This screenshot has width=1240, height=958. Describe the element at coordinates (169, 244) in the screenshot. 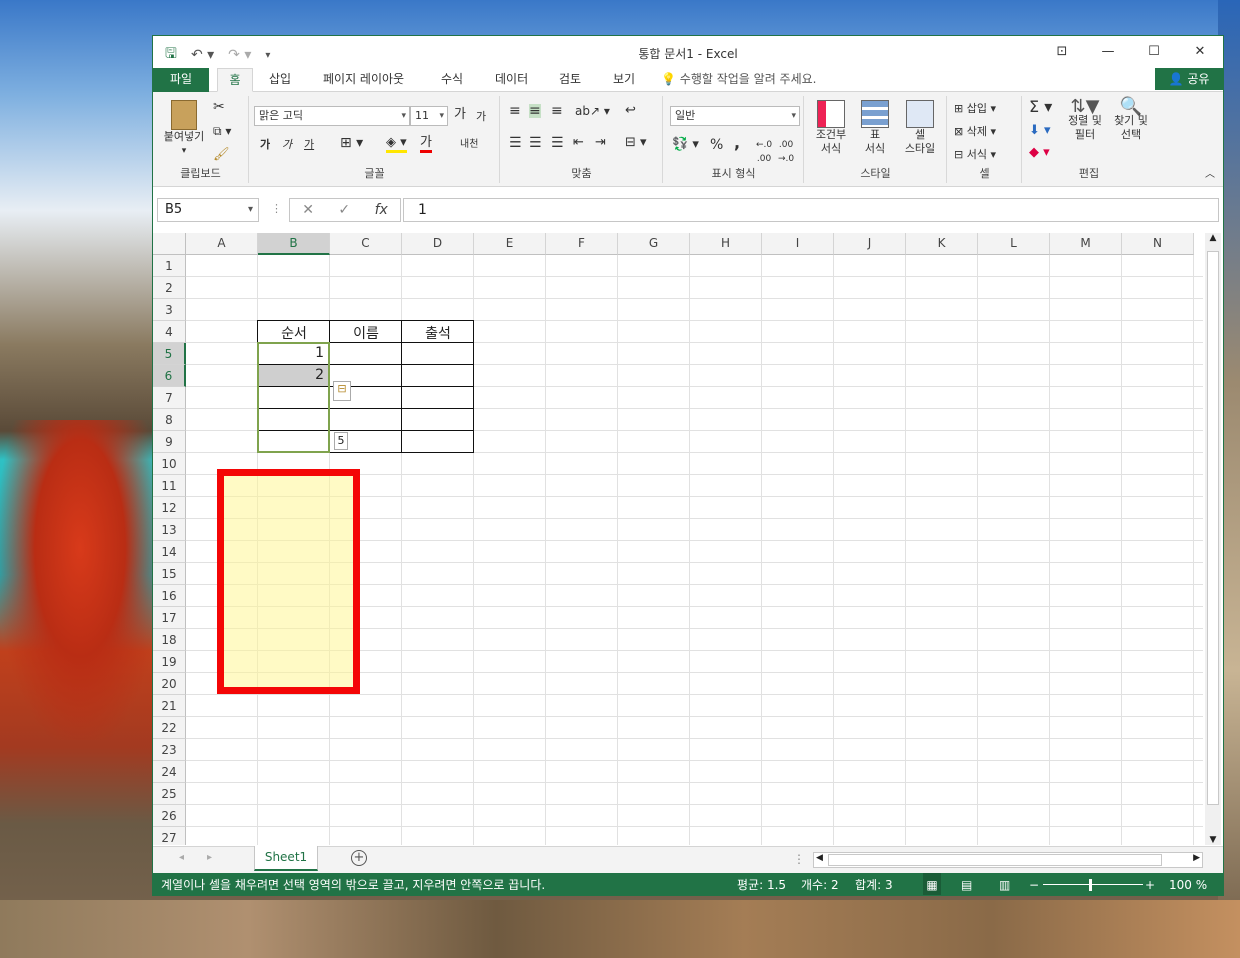

I see `select-all-corner` at that location.